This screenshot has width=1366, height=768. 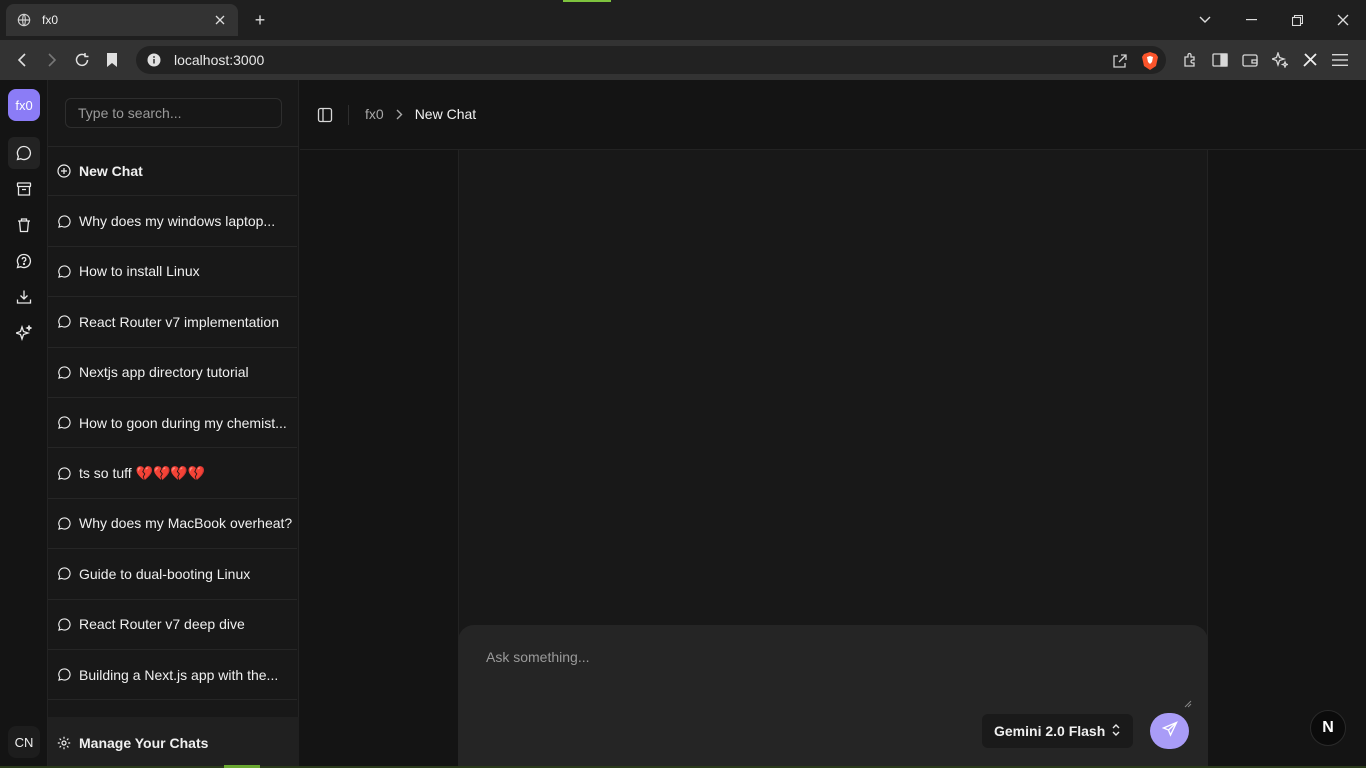 I want to click on url-text: localhost:3000, so click(x=219, y=60).